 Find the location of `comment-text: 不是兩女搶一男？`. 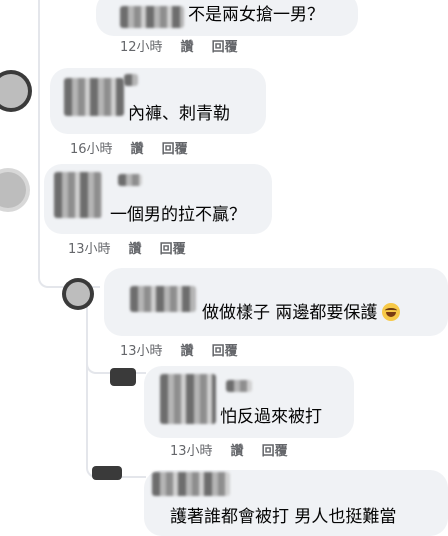

comment-text: 不是兩女搶一男？ is located at coordinates (256, 15).